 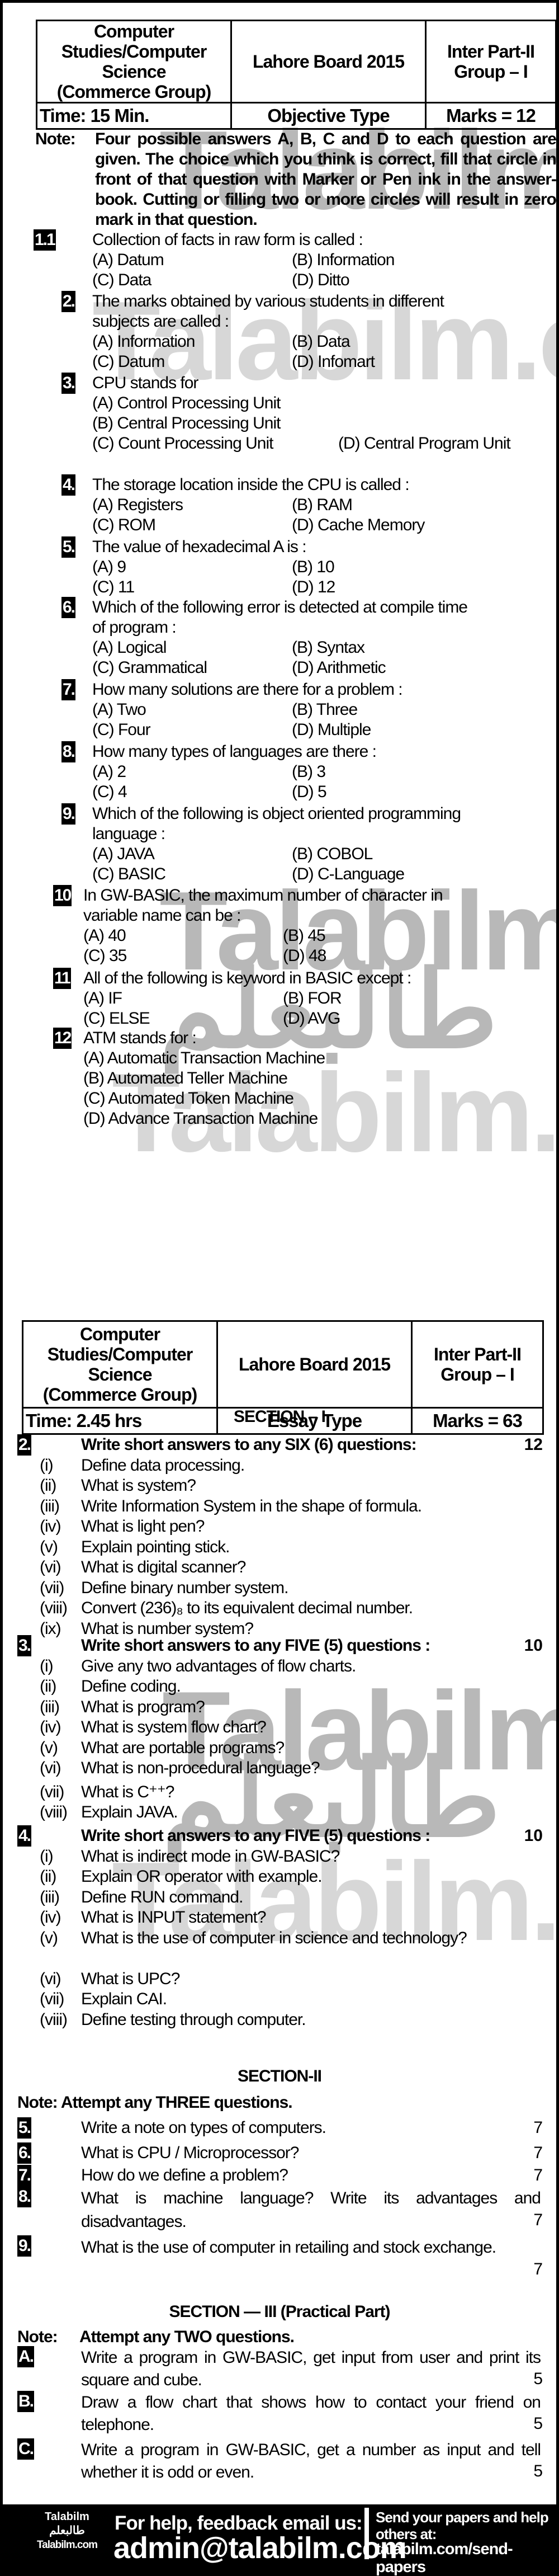 I want to click on part-text: Give any two advantages of flow charts., so click(x=219, y=1665).